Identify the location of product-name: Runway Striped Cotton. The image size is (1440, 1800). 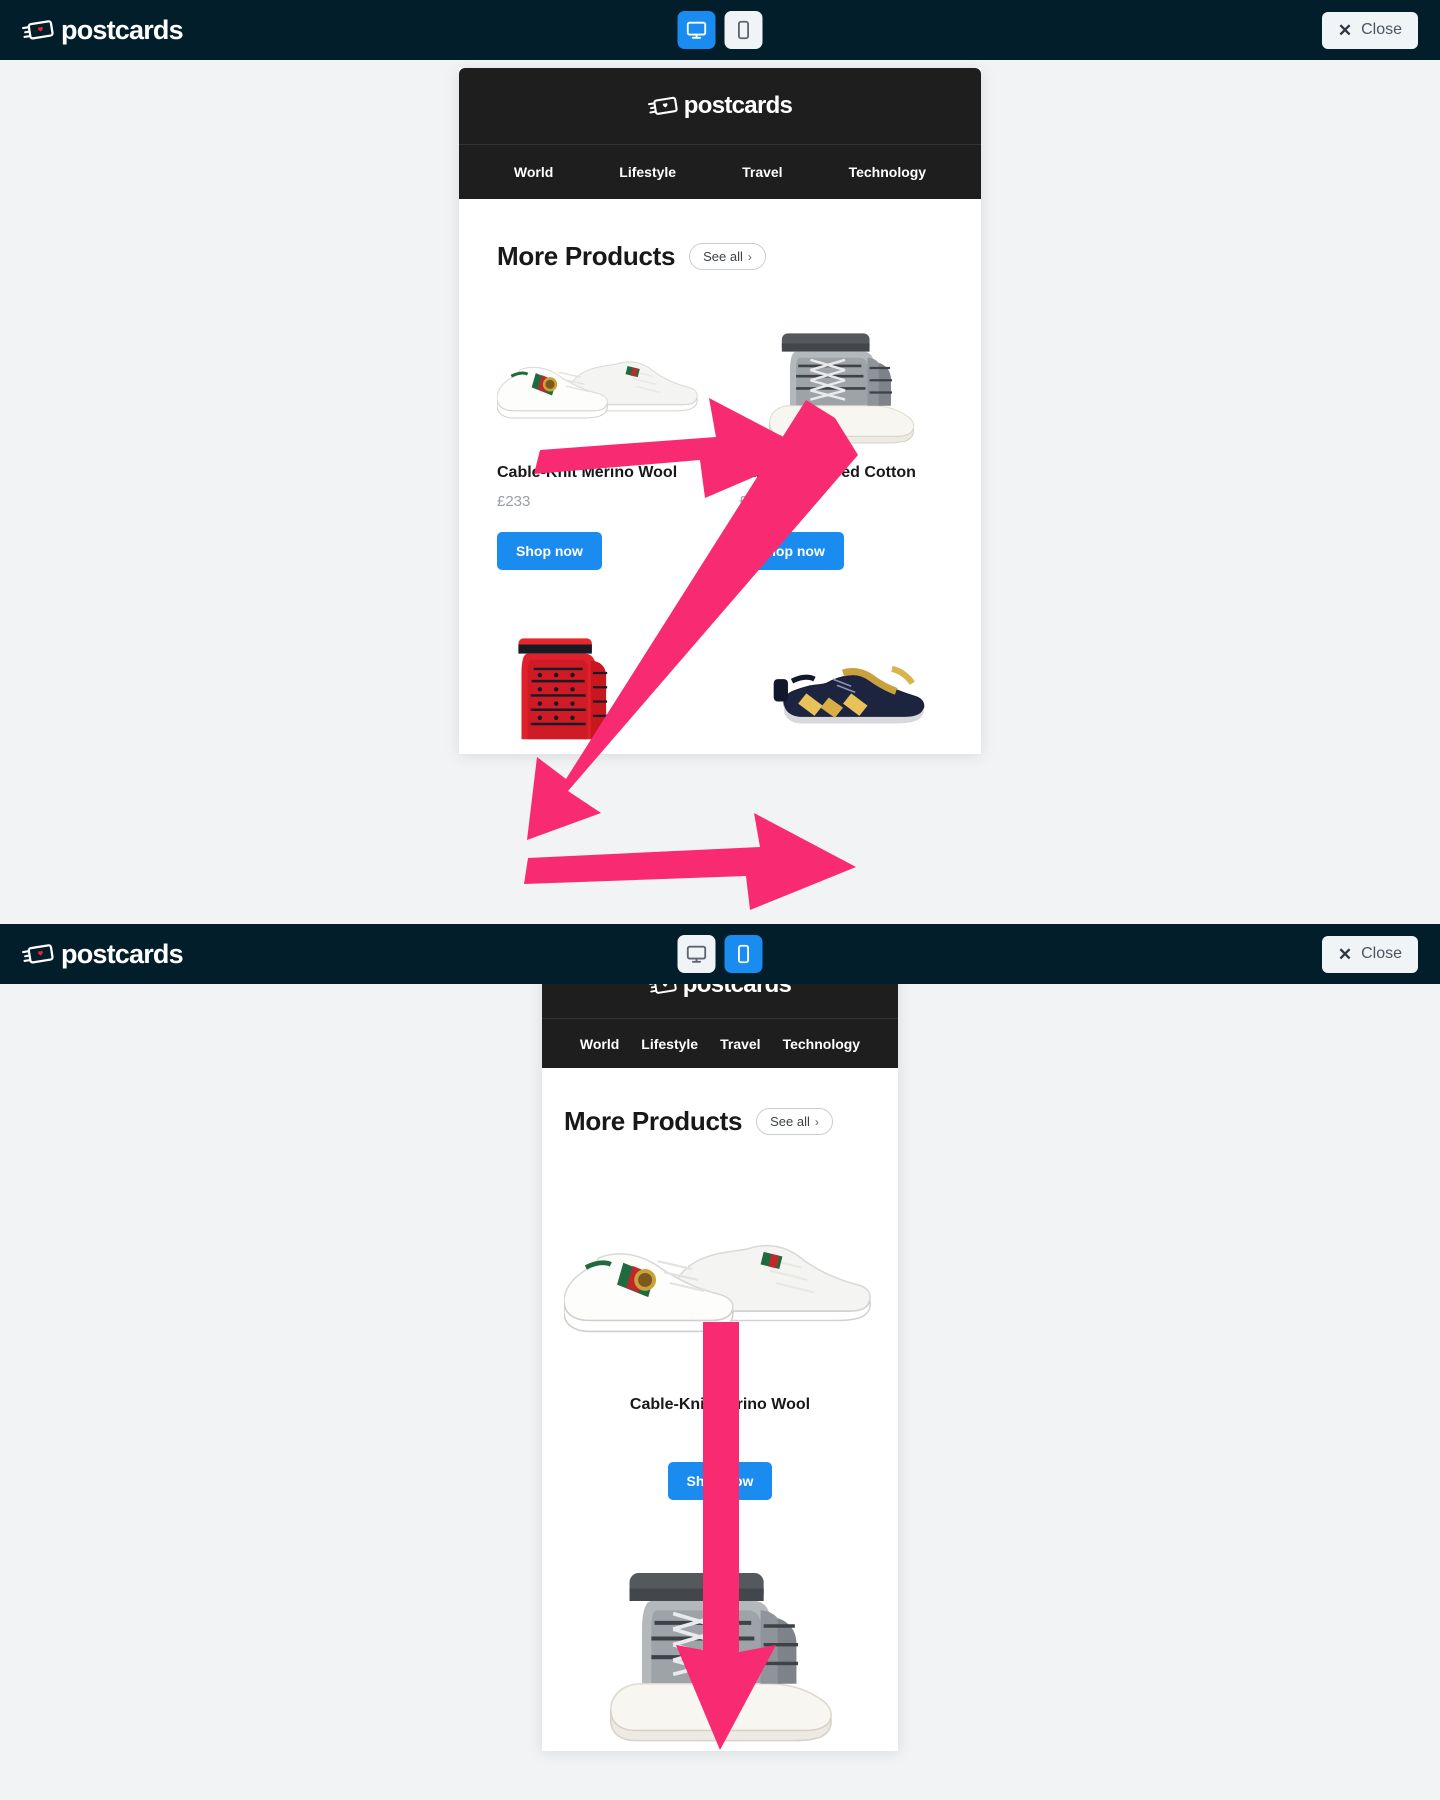
(827, 472).